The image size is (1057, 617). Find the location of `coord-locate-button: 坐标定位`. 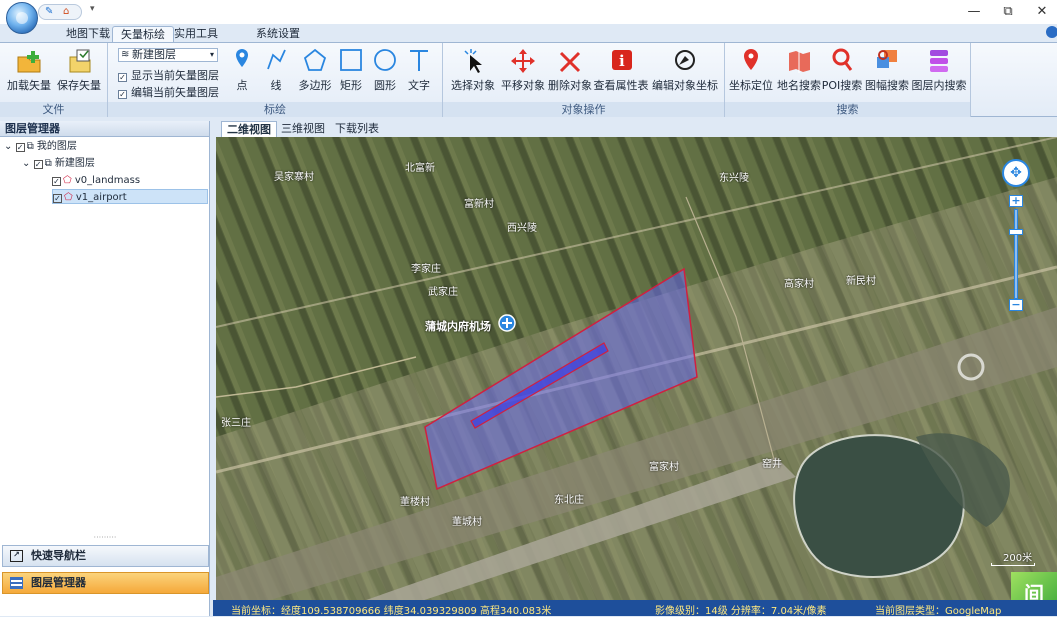

coord-locate-button: 坐标定位 is located at coordinates (751, 70).